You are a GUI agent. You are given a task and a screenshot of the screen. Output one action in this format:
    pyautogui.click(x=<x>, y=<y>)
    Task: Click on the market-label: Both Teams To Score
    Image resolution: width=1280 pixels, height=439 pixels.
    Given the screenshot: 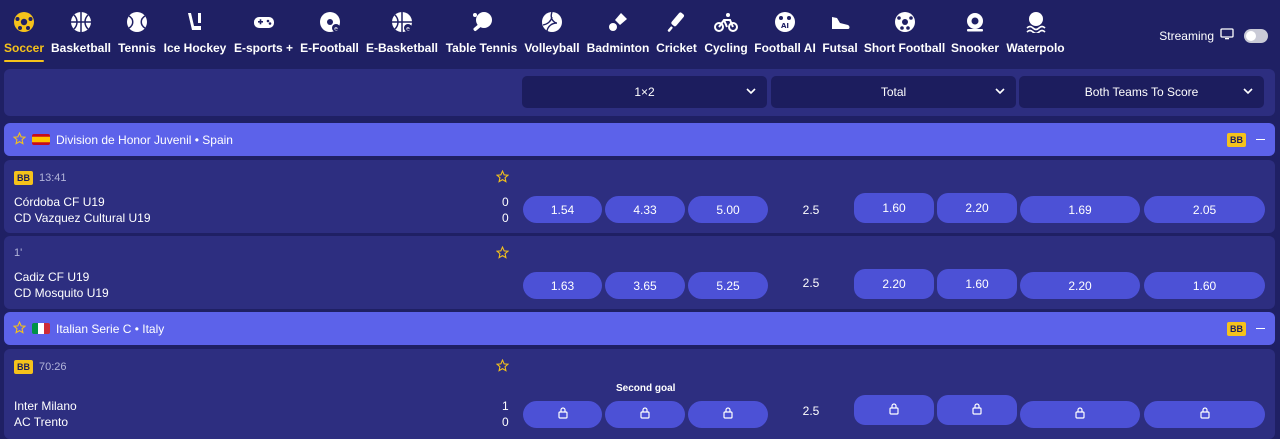 What is the action you would take?
    pyautogui.click(x=1141, y=92)
    